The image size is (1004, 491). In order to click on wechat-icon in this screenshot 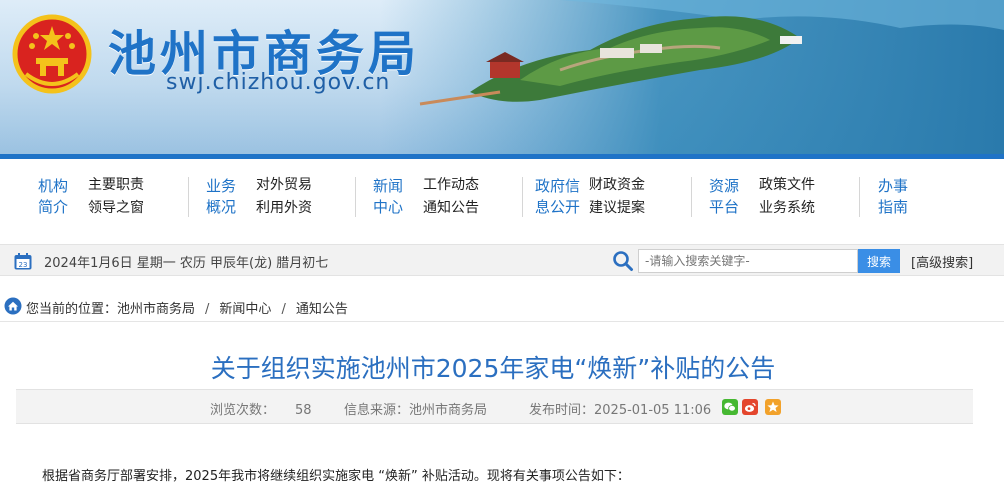, I will do `click(730, 407)`.